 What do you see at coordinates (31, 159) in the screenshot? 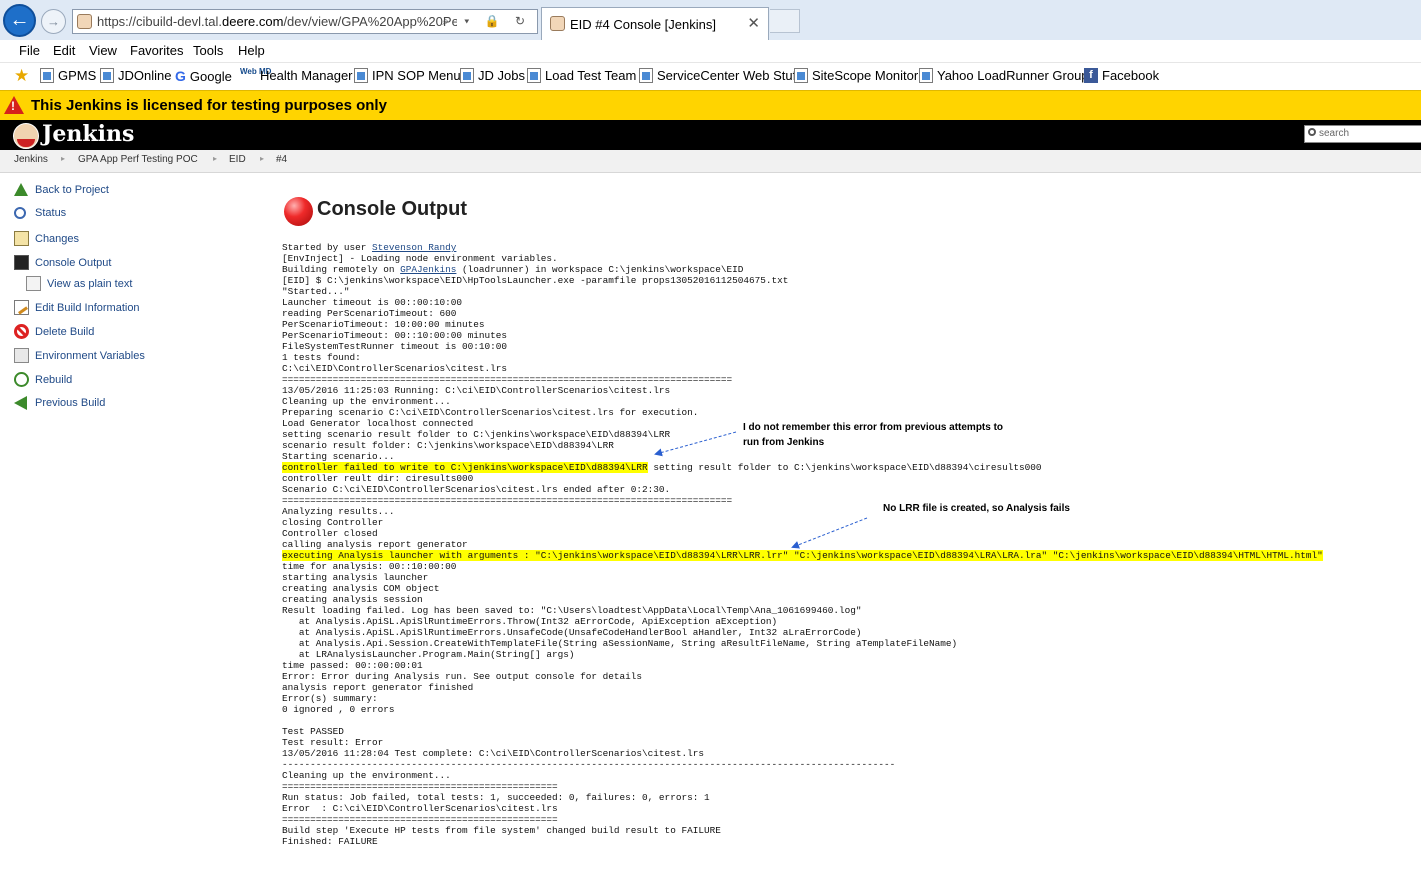
I see `breadcrumb-jenkins: Jenkins` at bounding box center [31, 159].